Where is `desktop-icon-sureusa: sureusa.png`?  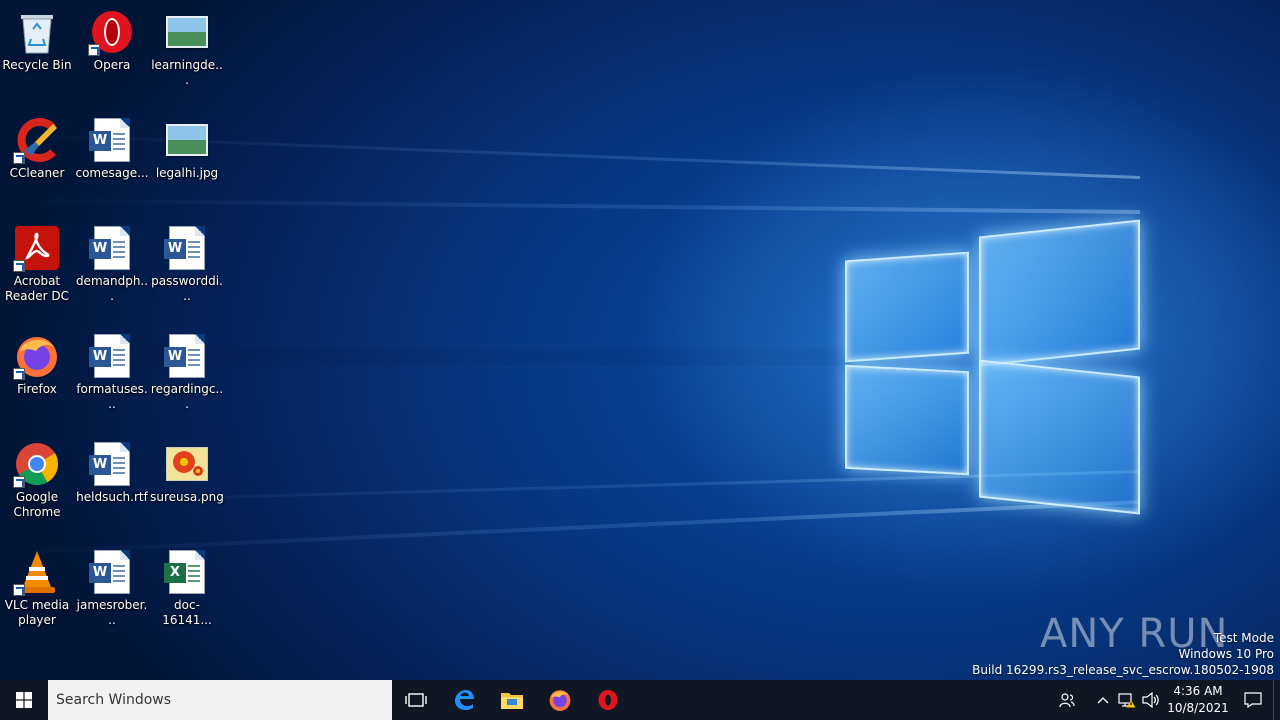
desktop-icon-sureusa: sureusa.png is located at coordinates (187, 472).